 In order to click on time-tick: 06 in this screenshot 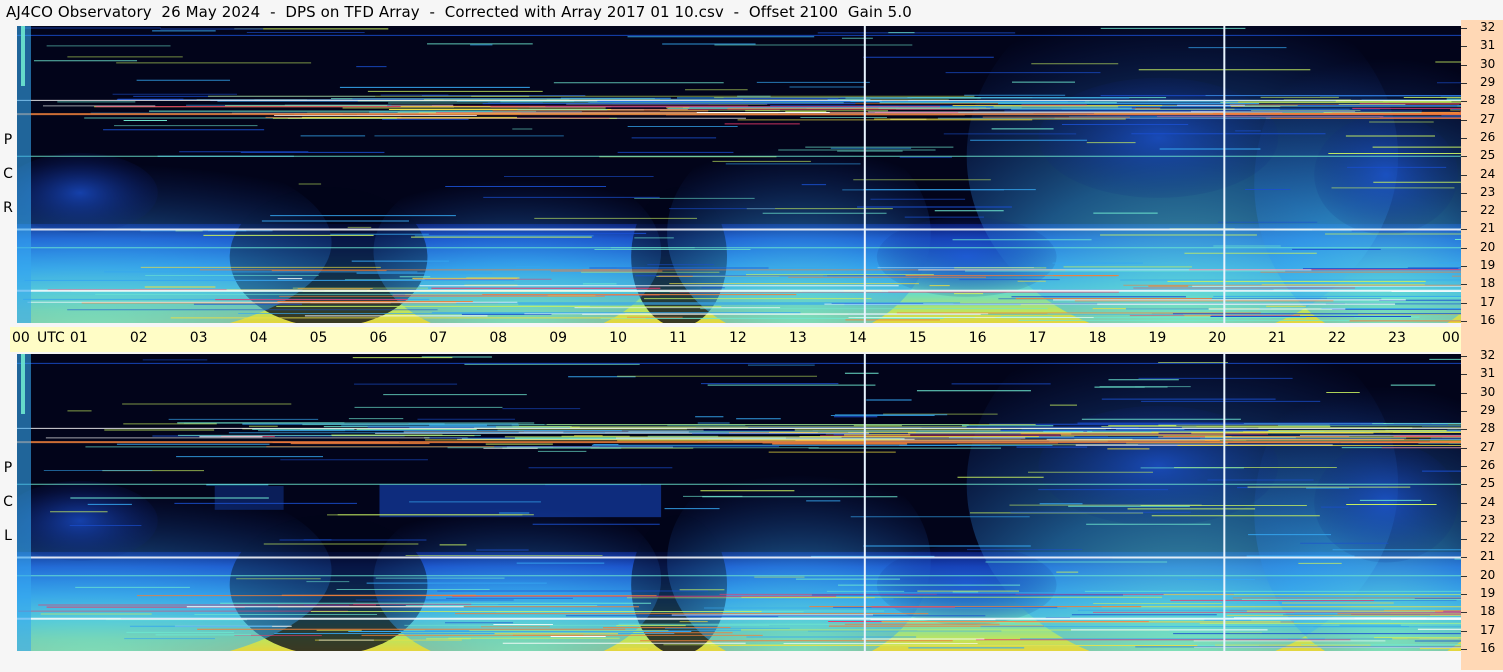, I will do `click(378, 338)`.